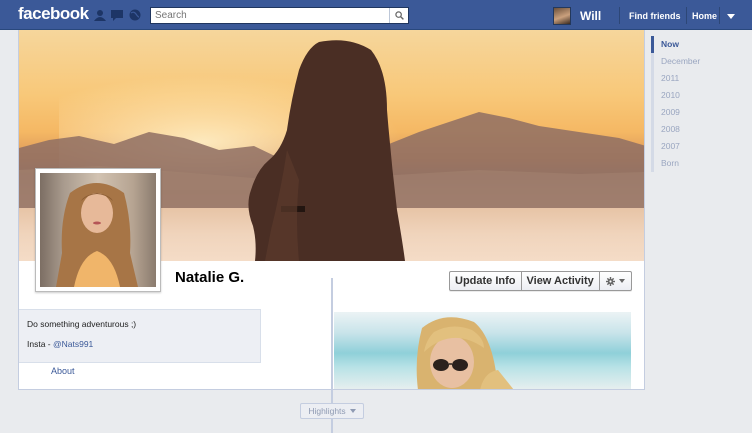  What do you see at coordinates (327, 411) in the screenshot?
I see `highlights-label: Highlights` at bounding box center [327, 411].